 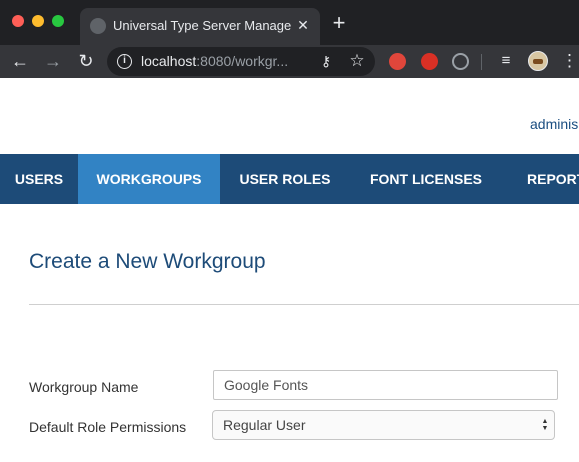 I want to click on arrow-left-icon: ←, so click(x=20, y=61).